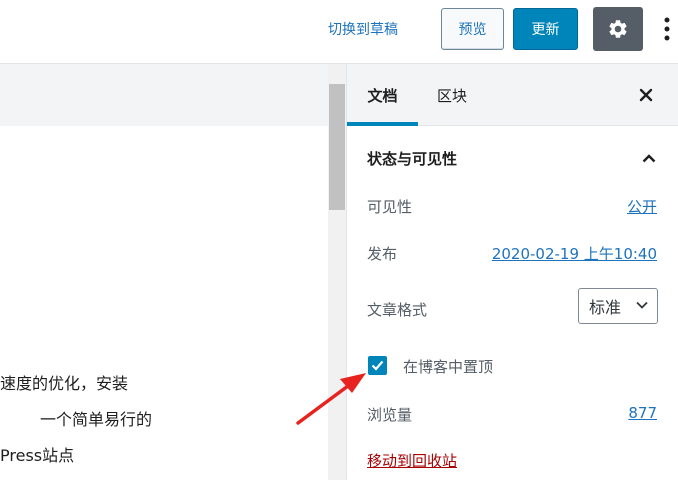  Describe the element at coordinates (164, 95) in the screenshot. I see `editor-title-area` at that location.